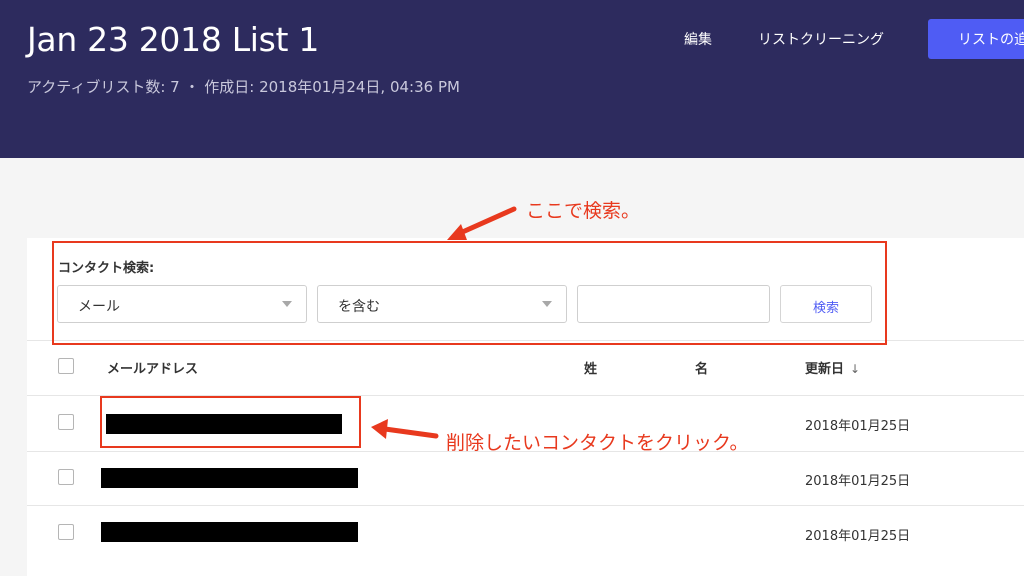 The width and height of the screenshot is (1024, 576). What do you see at coordinates (444, 322) in the screenshot?
I see `annotation-arrows` at bounding box center [444, 322].